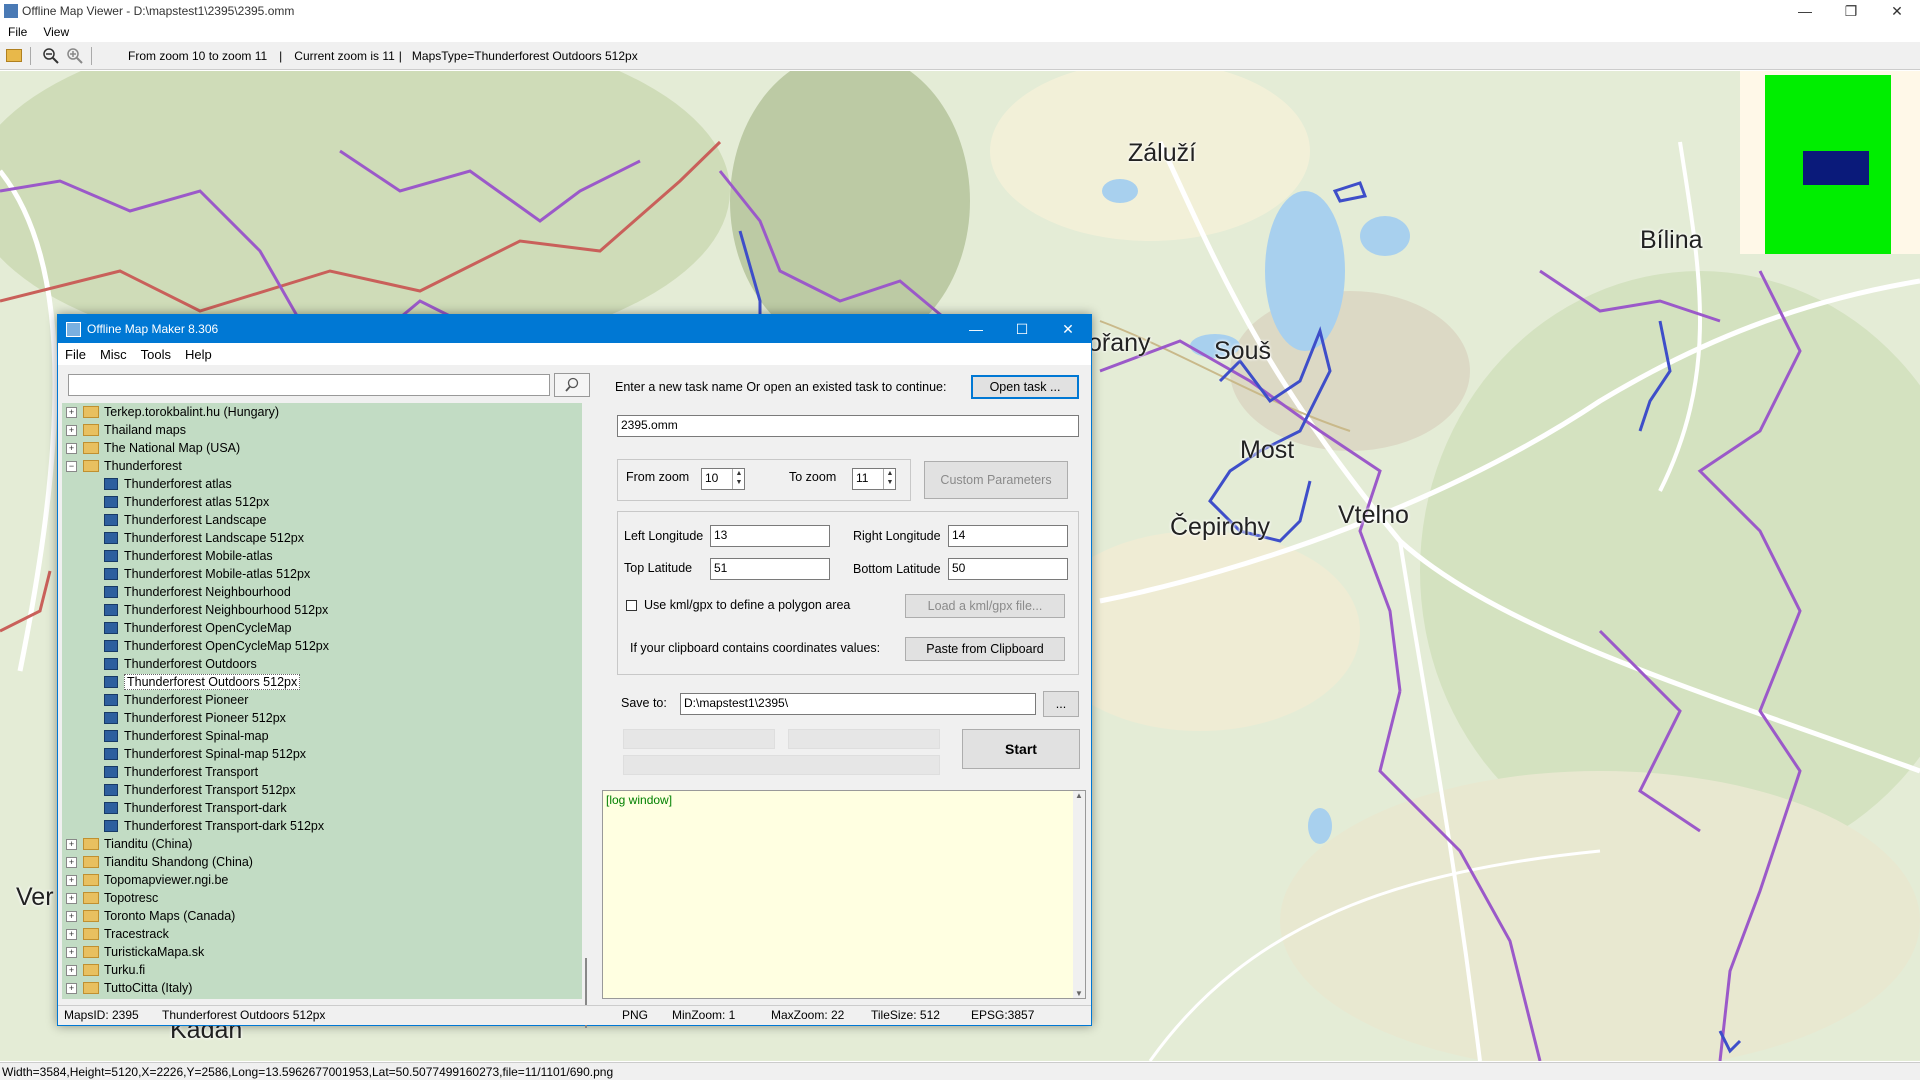 The width and height of the screenshot is (1920, 1081). I want to click on overview-minimap, so click(1830, 162).